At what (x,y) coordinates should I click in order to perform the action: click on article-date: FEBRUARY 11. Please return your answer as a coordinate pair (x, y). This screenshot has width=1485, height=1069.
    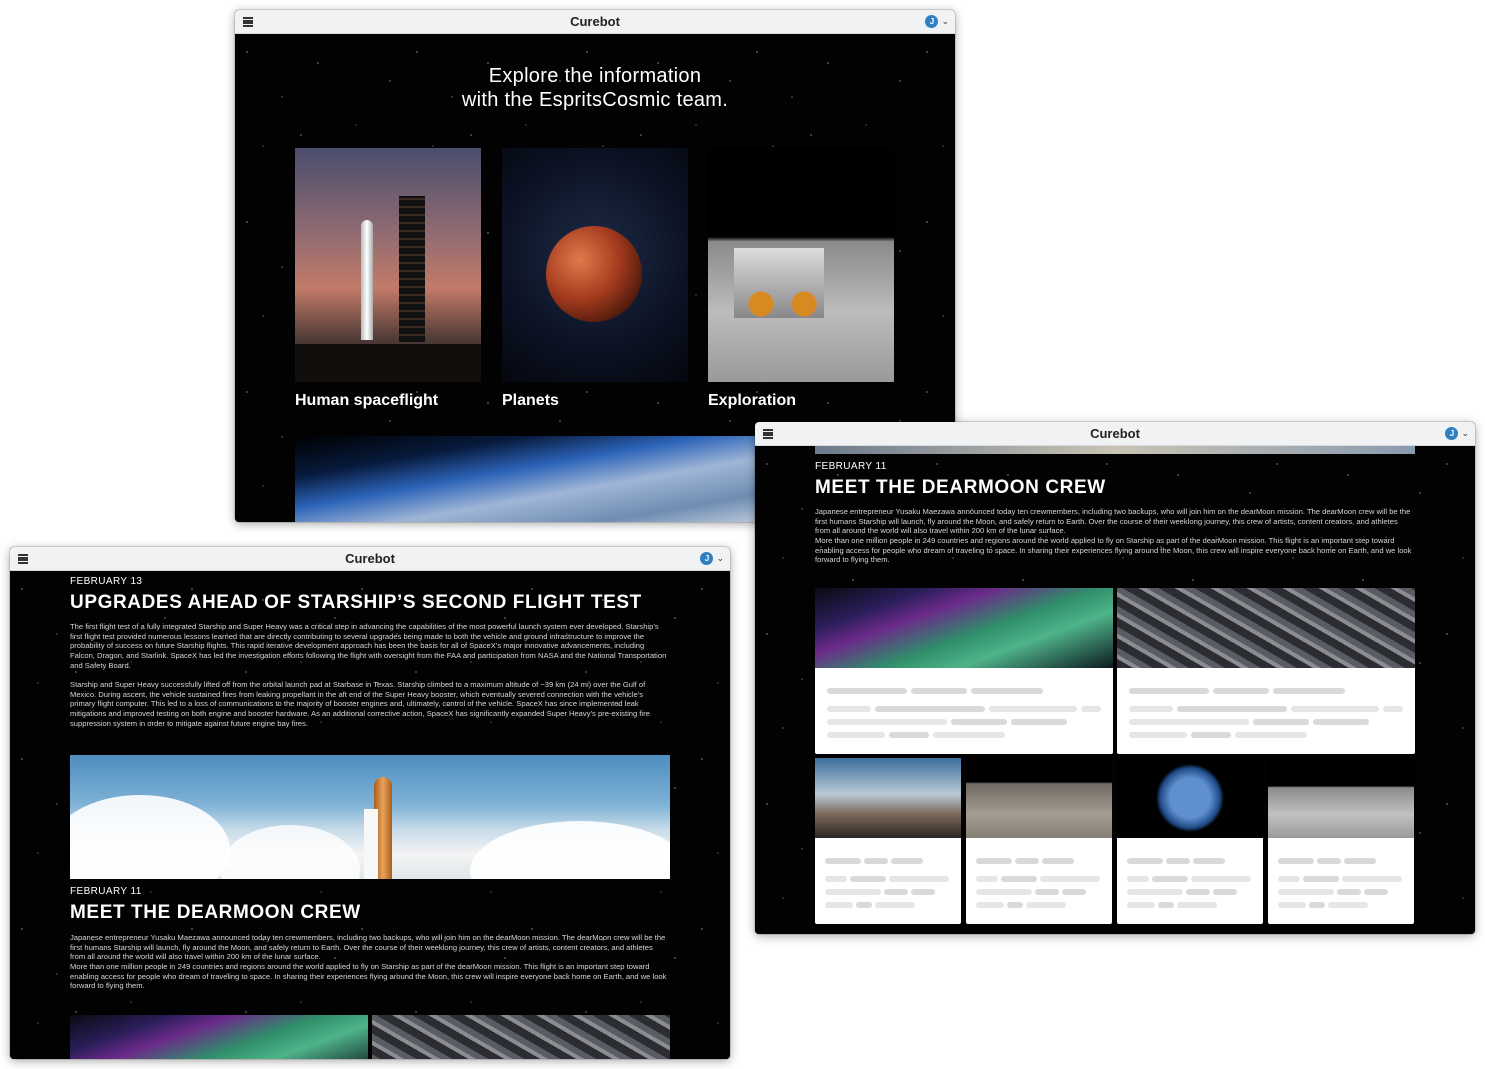
    Looking at the image, I should click on (106, 891).